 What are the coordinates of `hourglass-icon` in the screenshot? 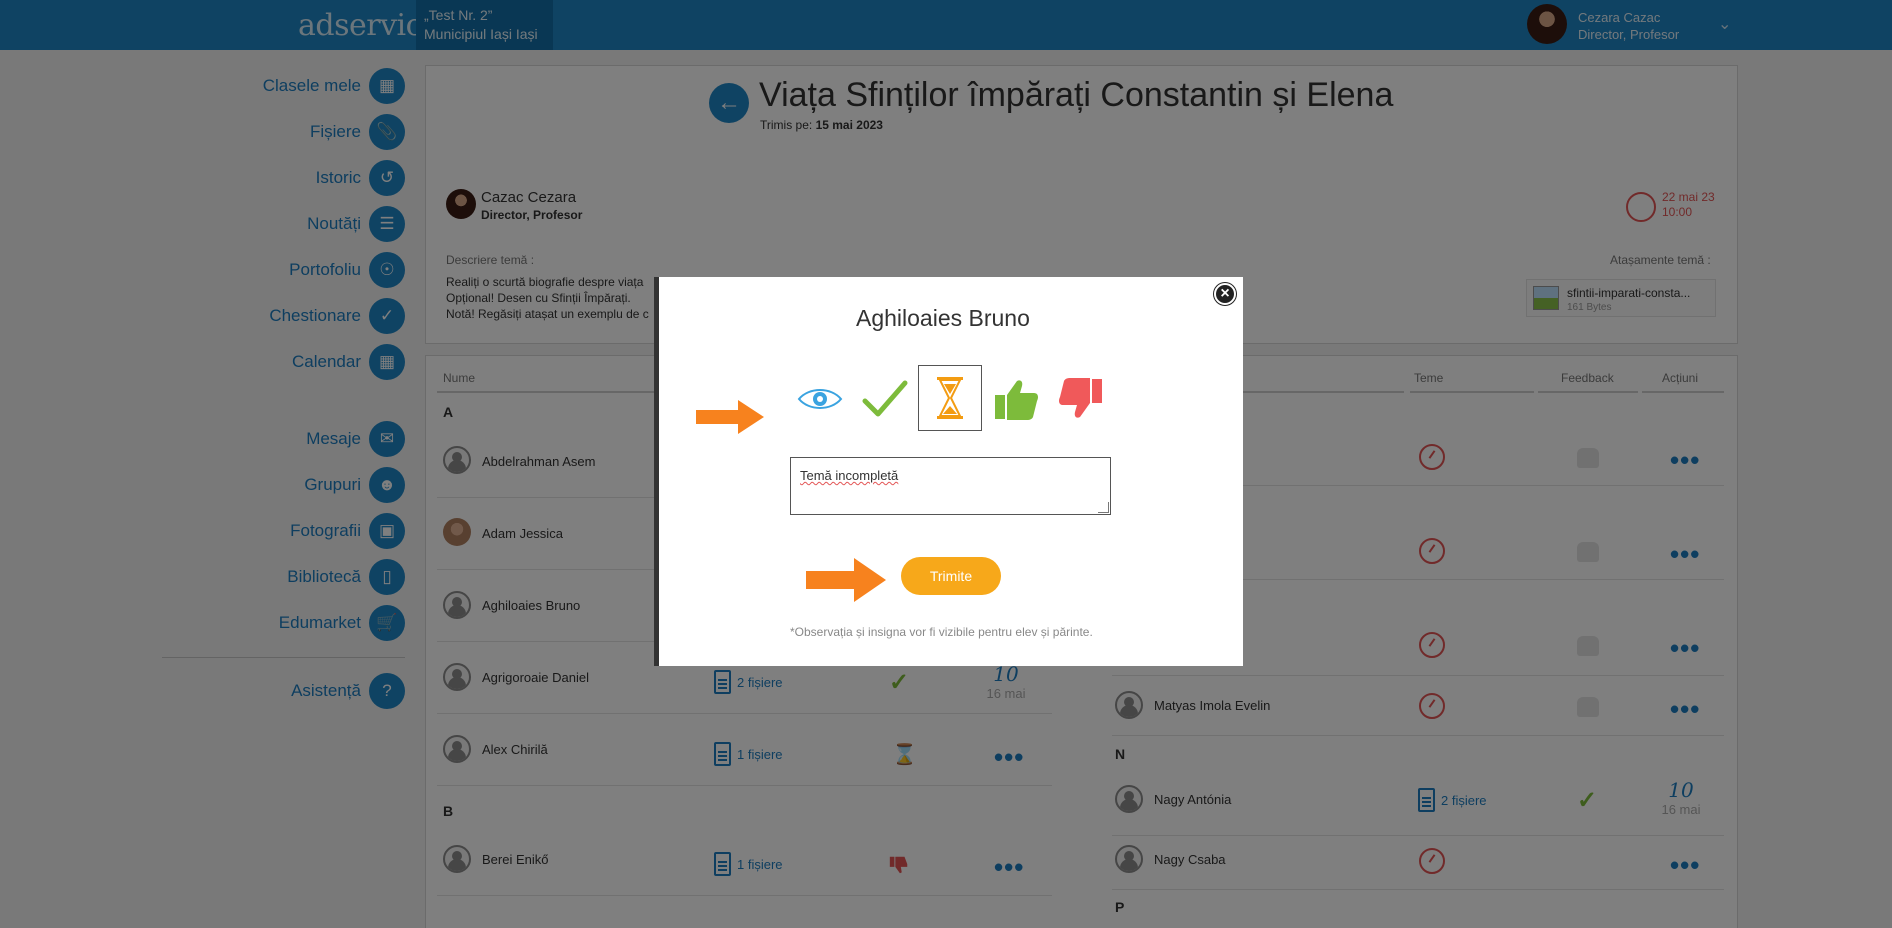 It's located at (950, 398).